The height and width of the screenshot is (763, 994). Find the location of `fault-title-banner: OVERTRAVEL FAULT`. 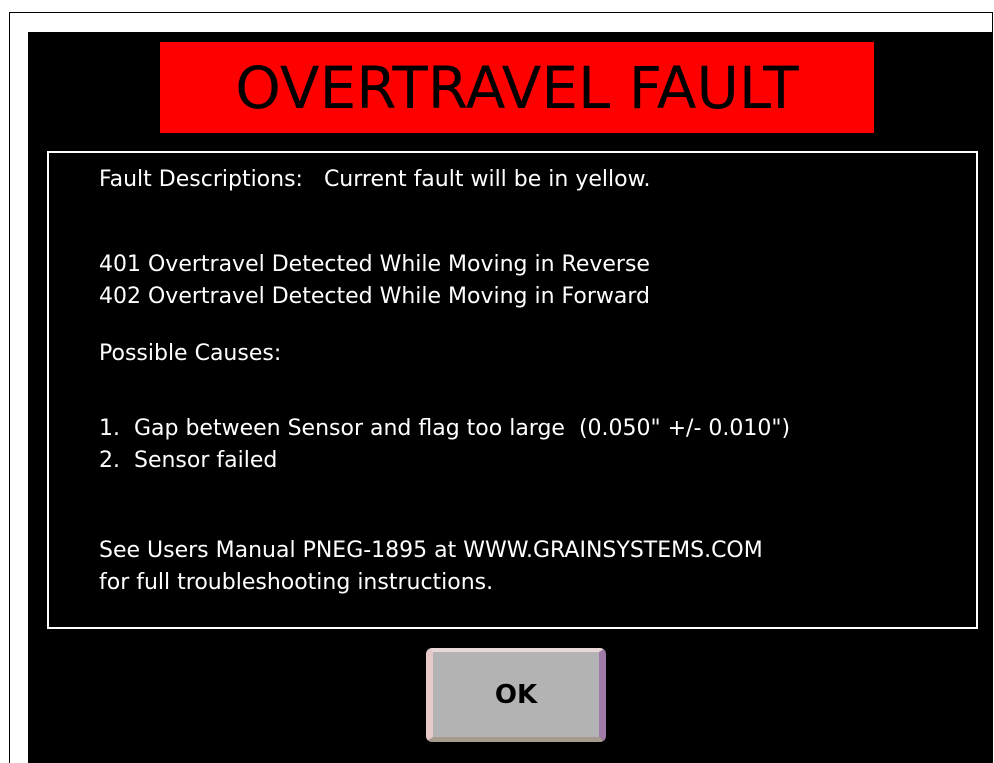

fault-title-banner: OVERTRAVEL FAULT is located at coordinates (517, 87).